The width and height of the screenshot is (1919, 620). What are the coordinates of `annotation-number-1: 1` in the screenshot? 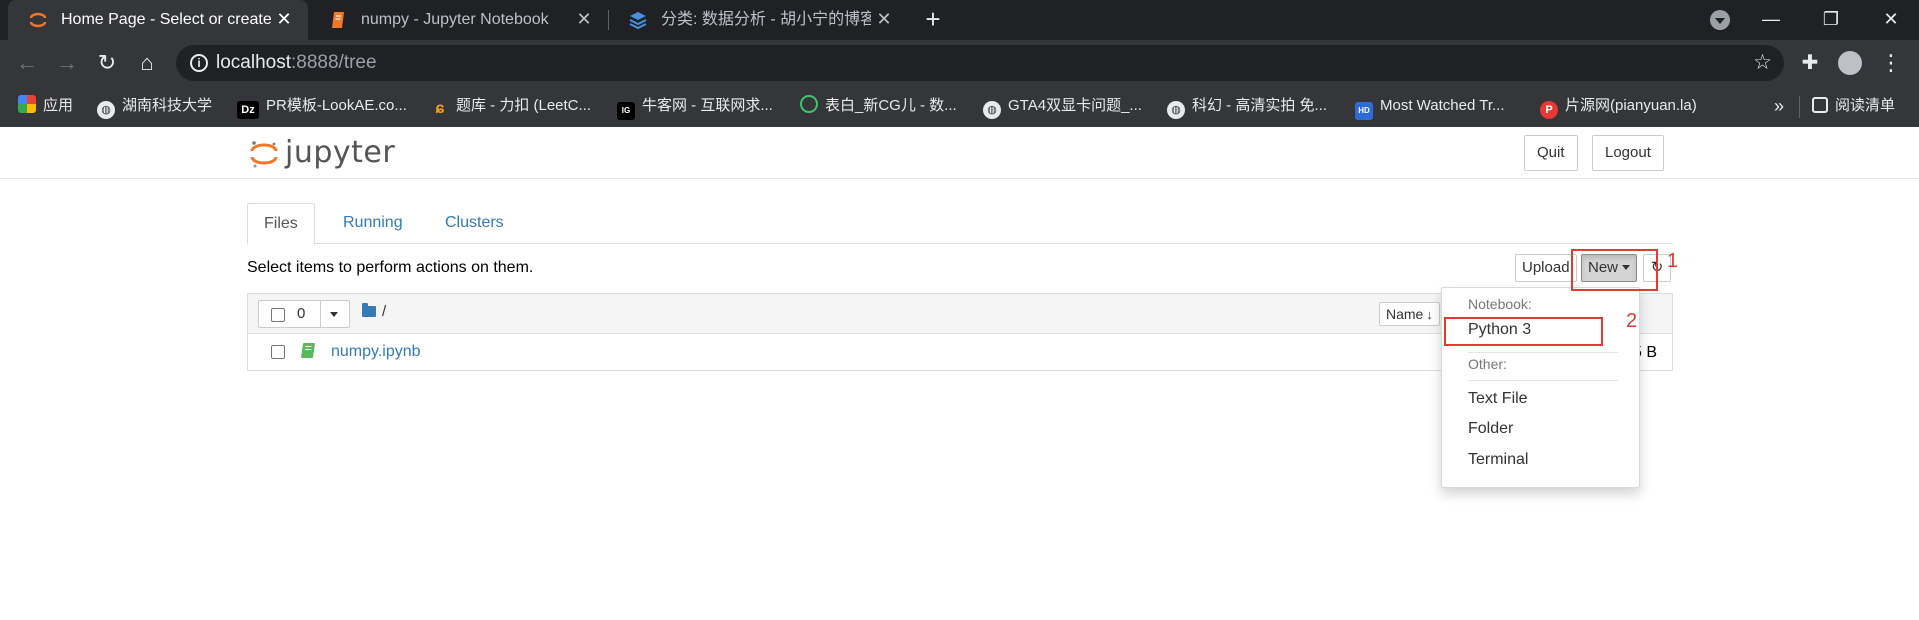 It's located at (1673, 261).